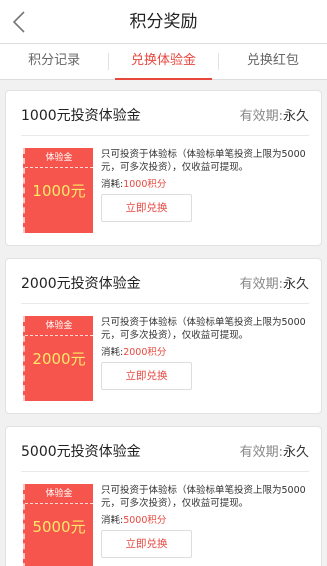 The height and width of the screenshot is (566, 327). I want to click on coupon-amount: 1000元, so click(59, 191).